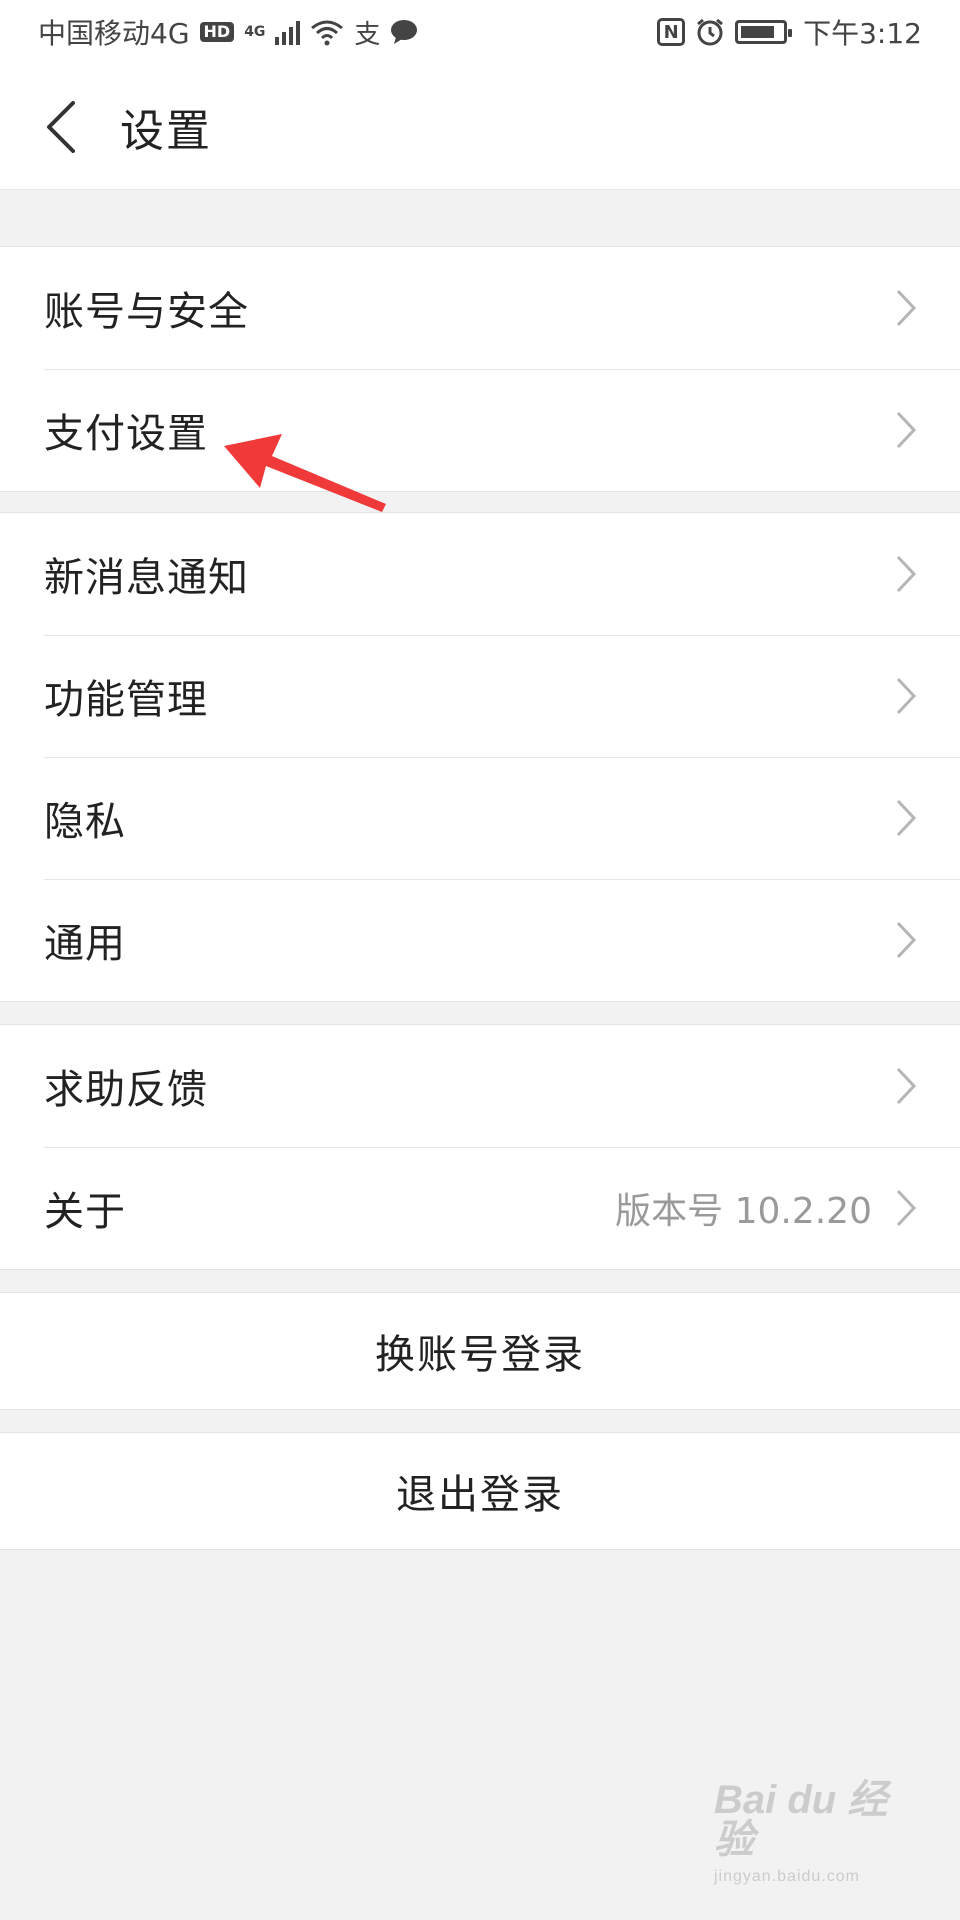  What do you see at coordinates (85, 1212) in the screenshot?
I see `settings-item-label: 关于` at bounding box center [85, 1212].